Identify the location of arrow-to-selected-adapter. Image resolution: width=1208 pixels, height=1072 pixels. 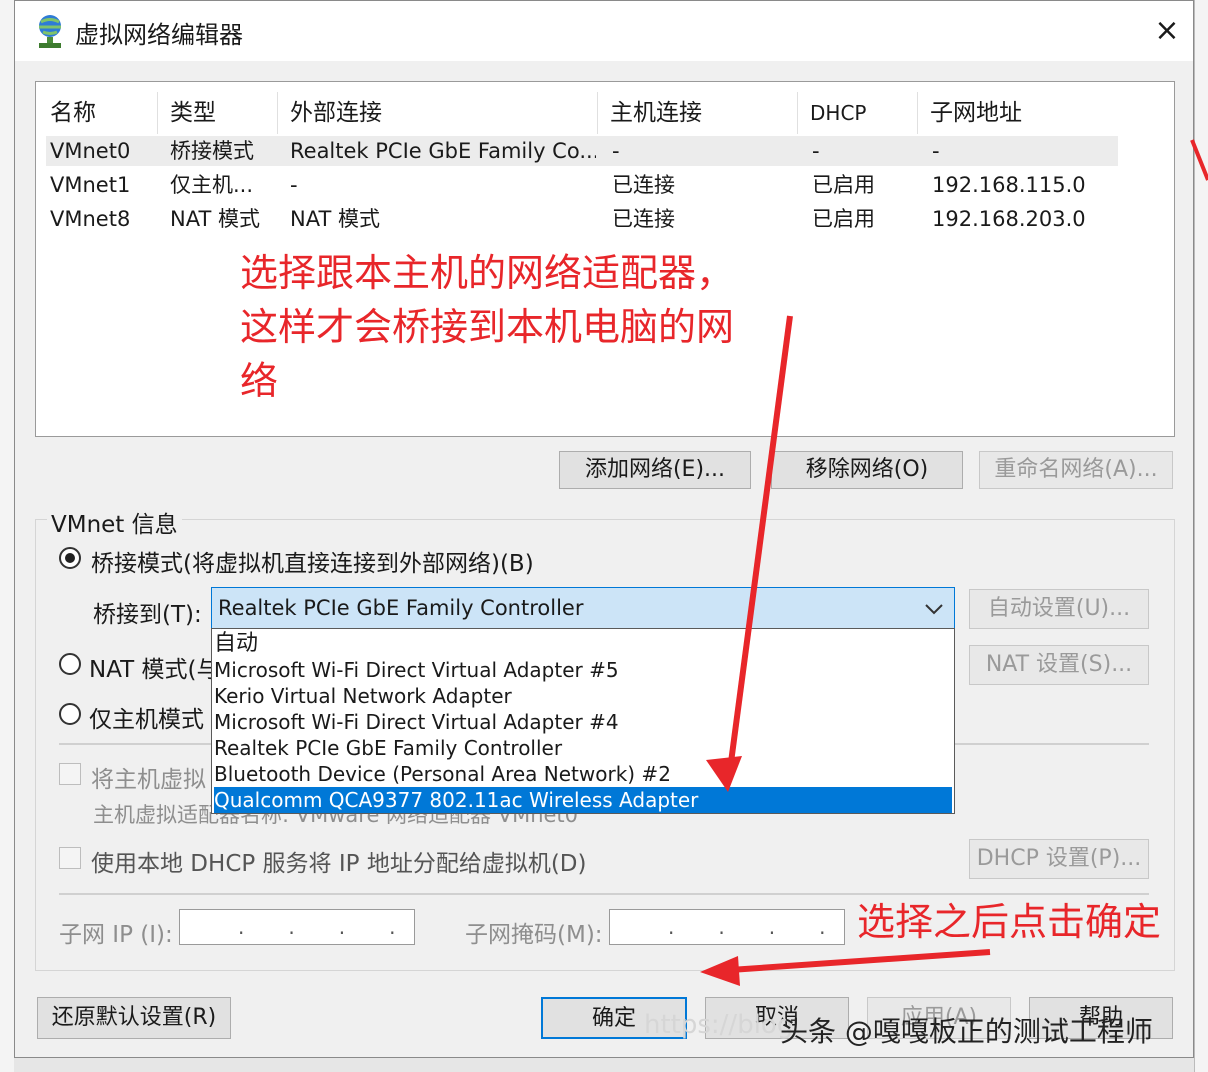
(760, 543).